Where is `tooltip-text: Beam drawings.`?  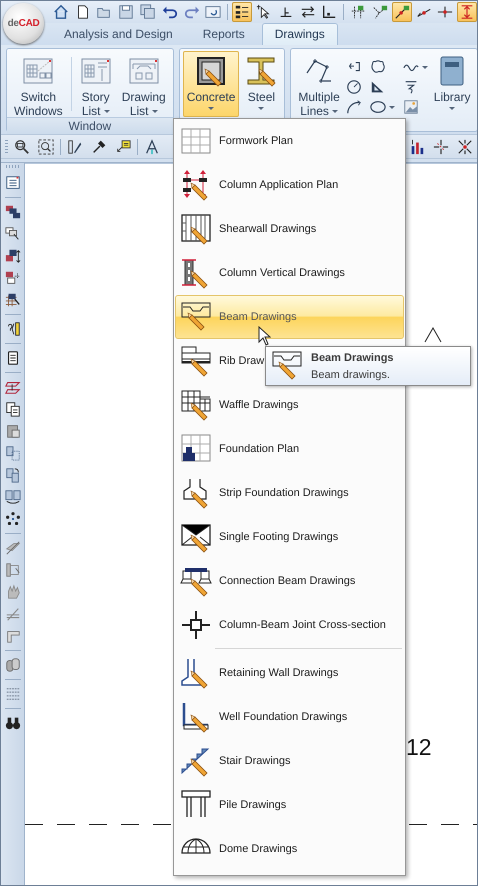
tooltip-text: Beam drawings. is located at coordinates (351, 374).